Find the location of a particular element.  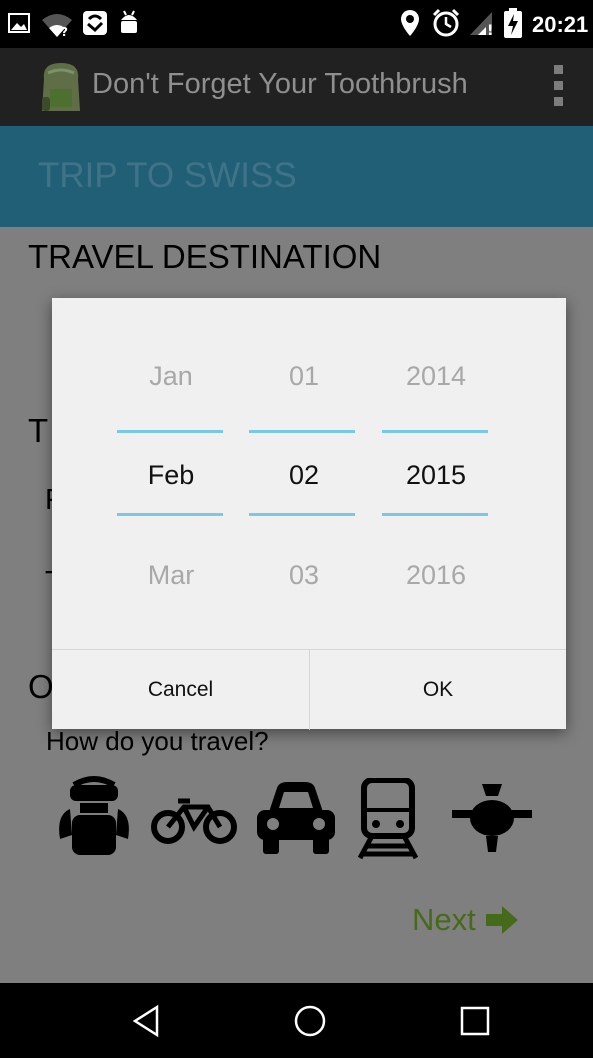

back-icon is located at coordinates (146, 1021).